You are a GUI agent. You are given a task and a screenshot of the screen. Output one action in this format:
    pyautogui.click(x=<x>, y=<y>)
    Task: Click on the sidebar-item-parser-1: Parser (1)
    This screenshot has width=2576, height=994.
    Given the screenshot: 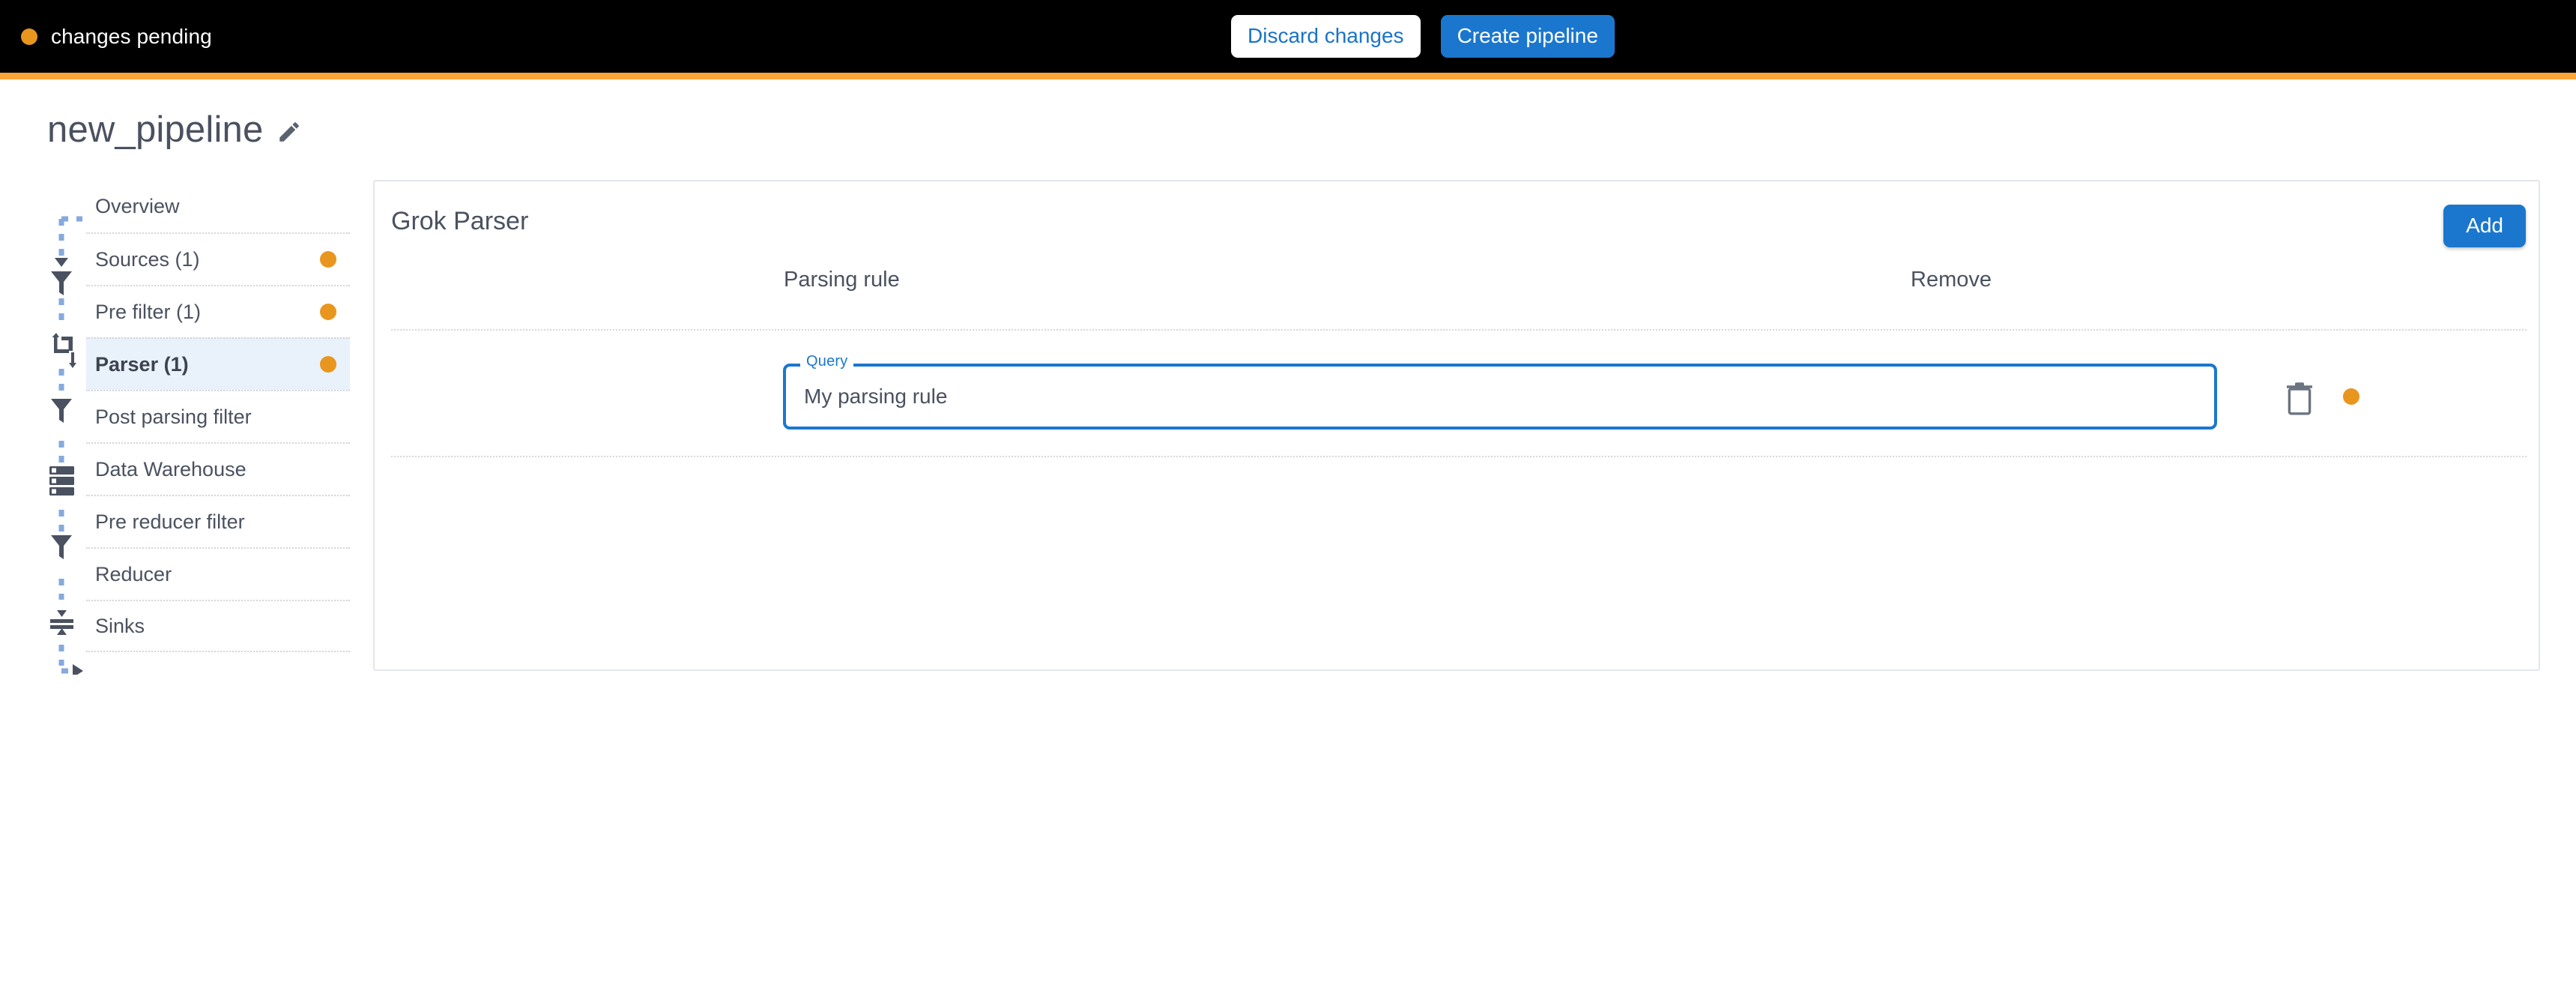 What is the action you would take?
    pyautogui.click(x=218, y=363)
    